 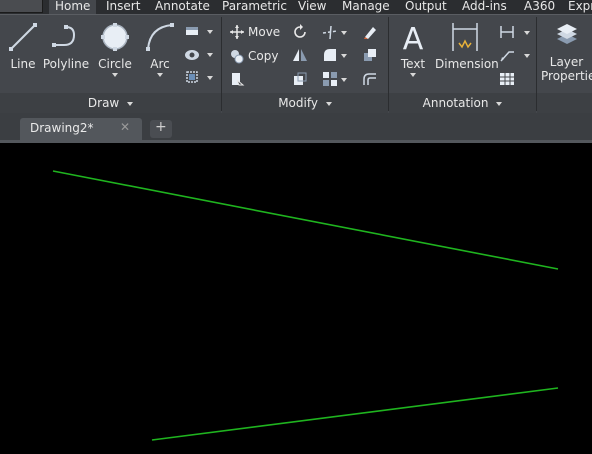 What do you see at coordinates (344, 56) in the screenshot?
I see `fillet-dropdown-caret` at bounding box center [344, 56].